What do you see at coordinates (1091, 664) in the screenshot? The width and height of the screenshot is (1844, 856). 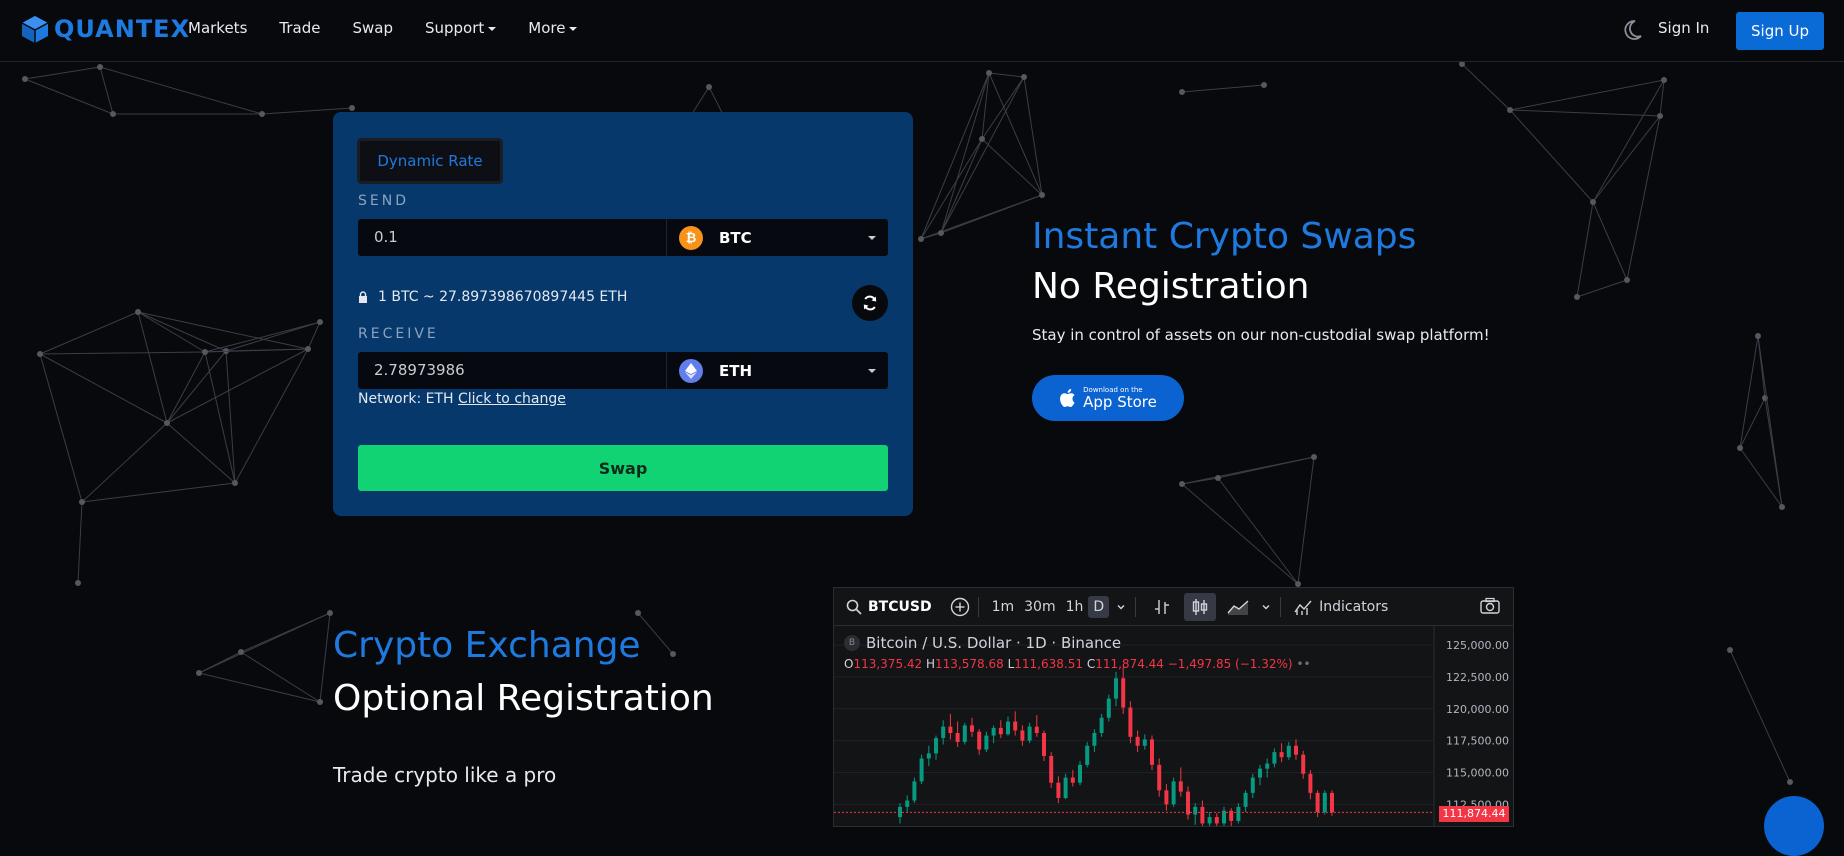 I see `ohlc-close-label: C` at bounding box center [1091, 664].